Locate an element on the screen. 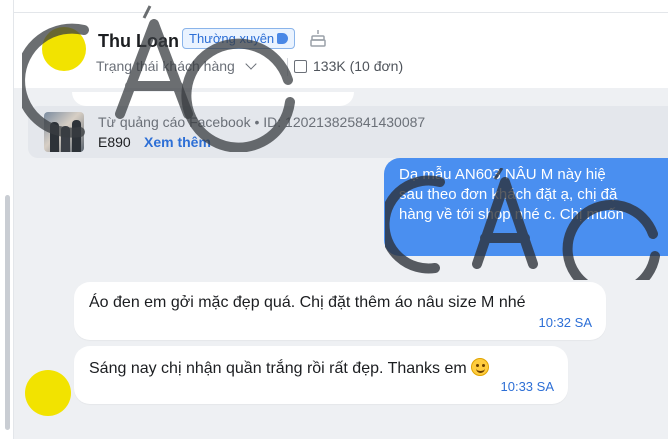 Image resolution: width=668 pixels, height=439 pixels. ad-thumbnail is located at coordinates (64, 132).